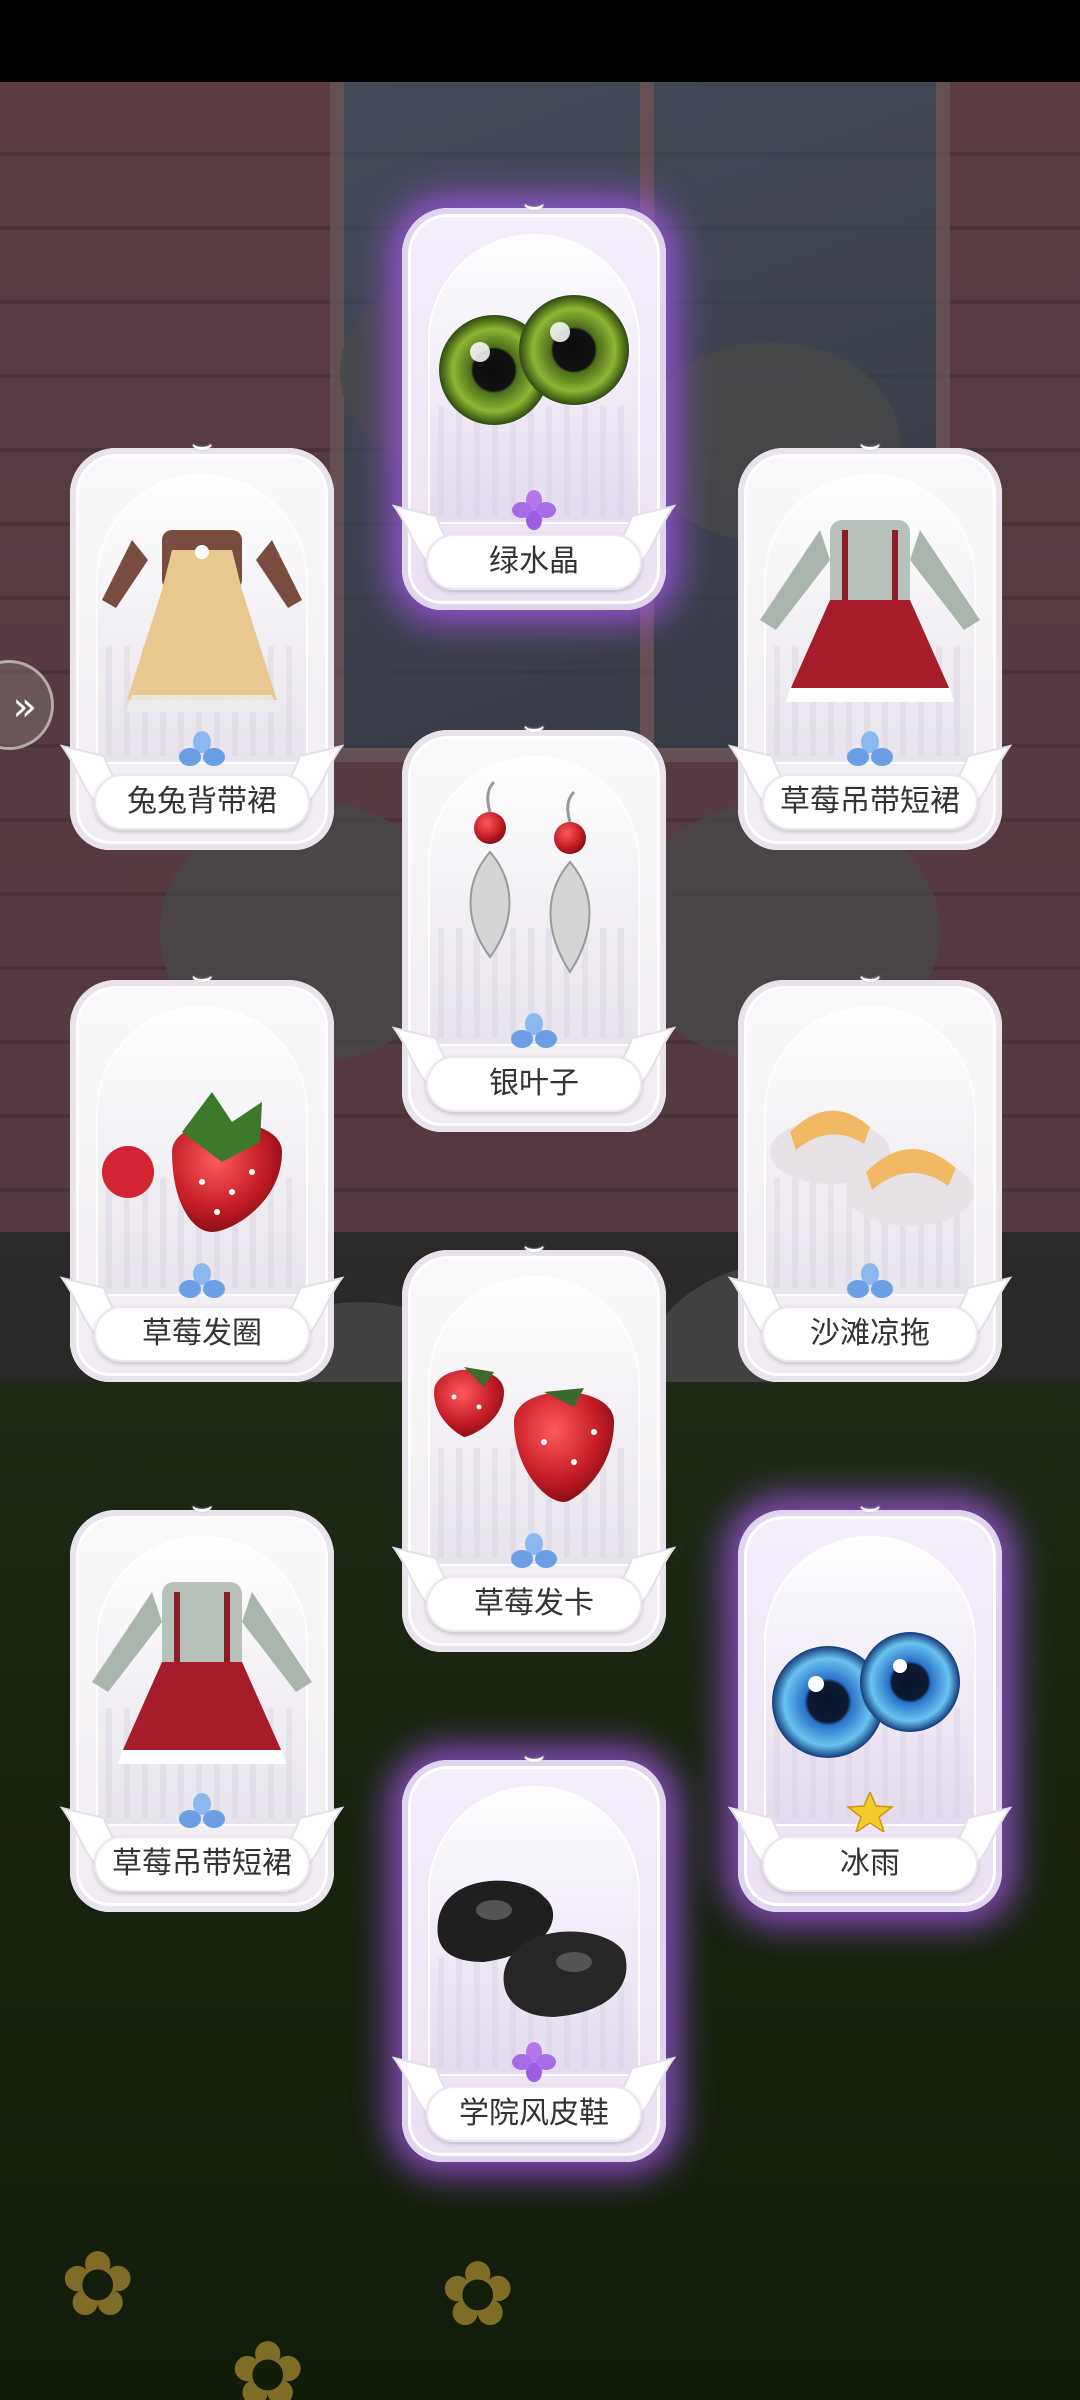 The image size is (1080, 2400). I want to click on blue-eye-lens-icon, so click(870, 1672).